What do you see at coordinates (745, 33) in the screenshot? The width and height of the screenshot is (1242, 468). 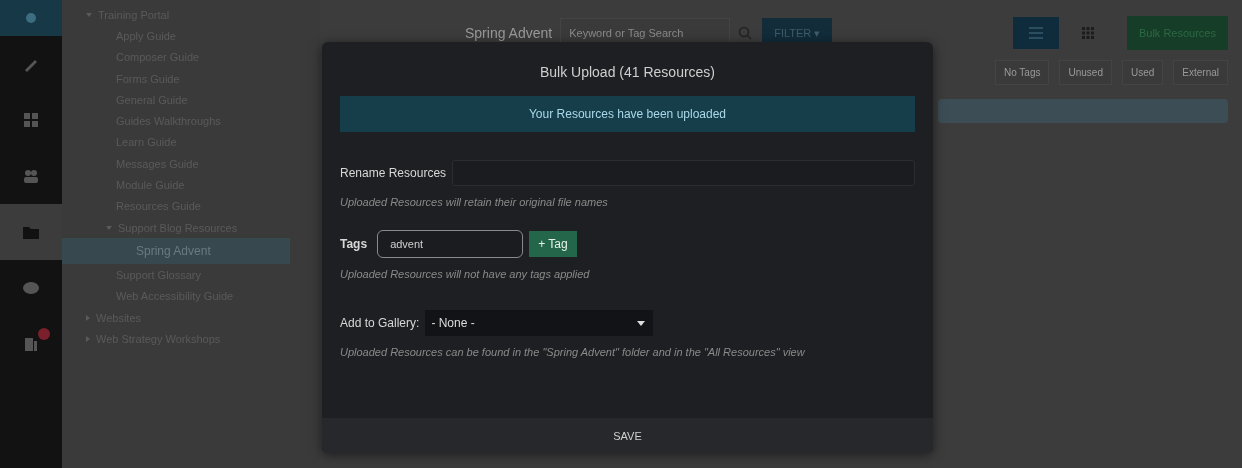 I see `search-icon` at bounding box center [745, 33].